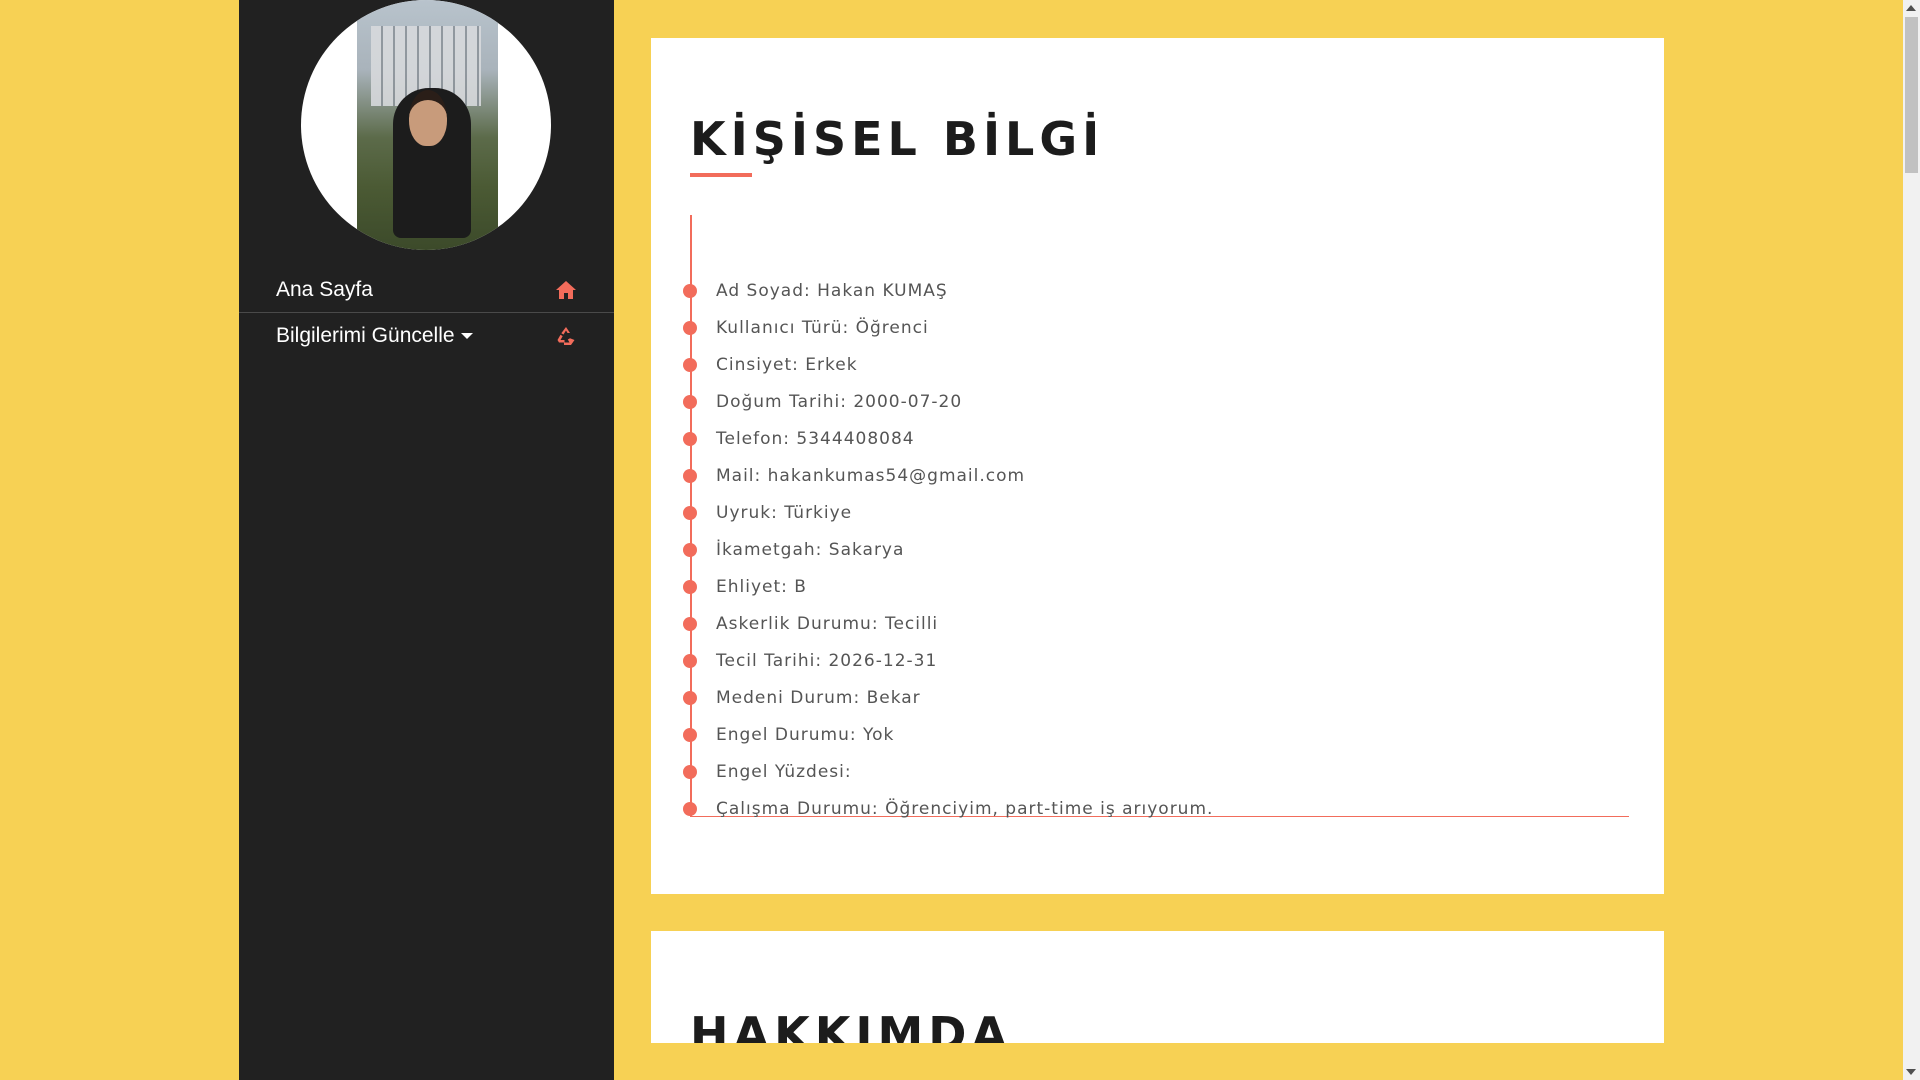  I want to click on list-item: Engel Yüzdesi:, so click(767, 772).